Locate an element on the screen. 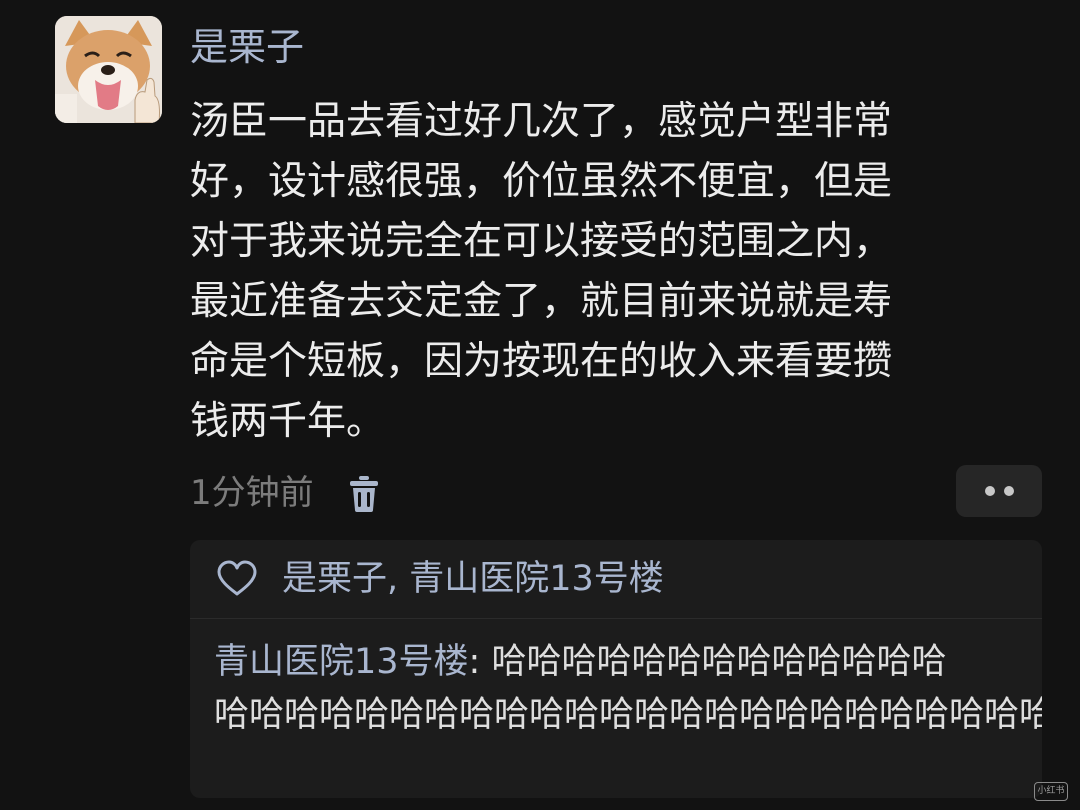  comment-timestamp: 1分钟前 is located at coordinates (252, 493).